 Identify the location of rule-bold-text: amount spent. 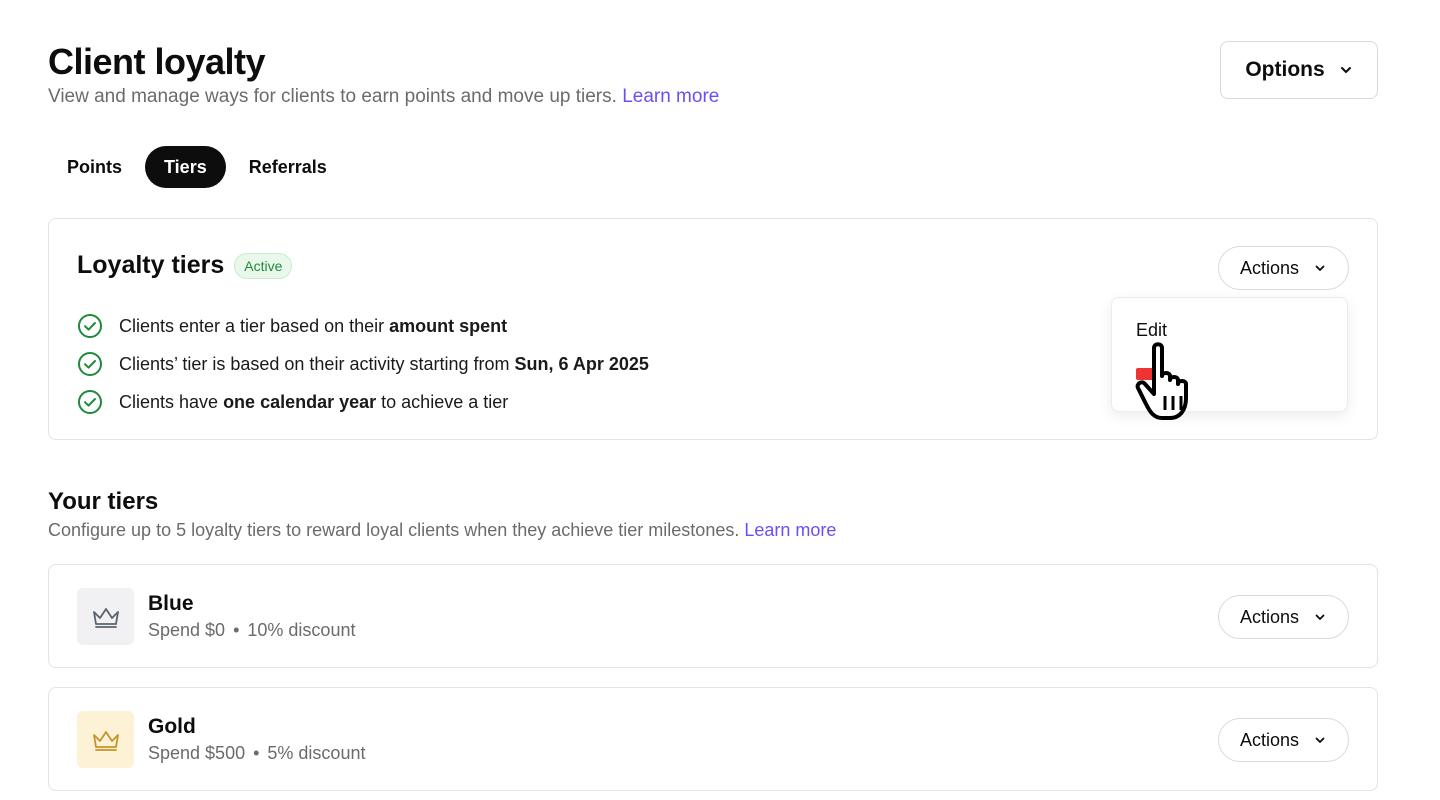
(448, 325).